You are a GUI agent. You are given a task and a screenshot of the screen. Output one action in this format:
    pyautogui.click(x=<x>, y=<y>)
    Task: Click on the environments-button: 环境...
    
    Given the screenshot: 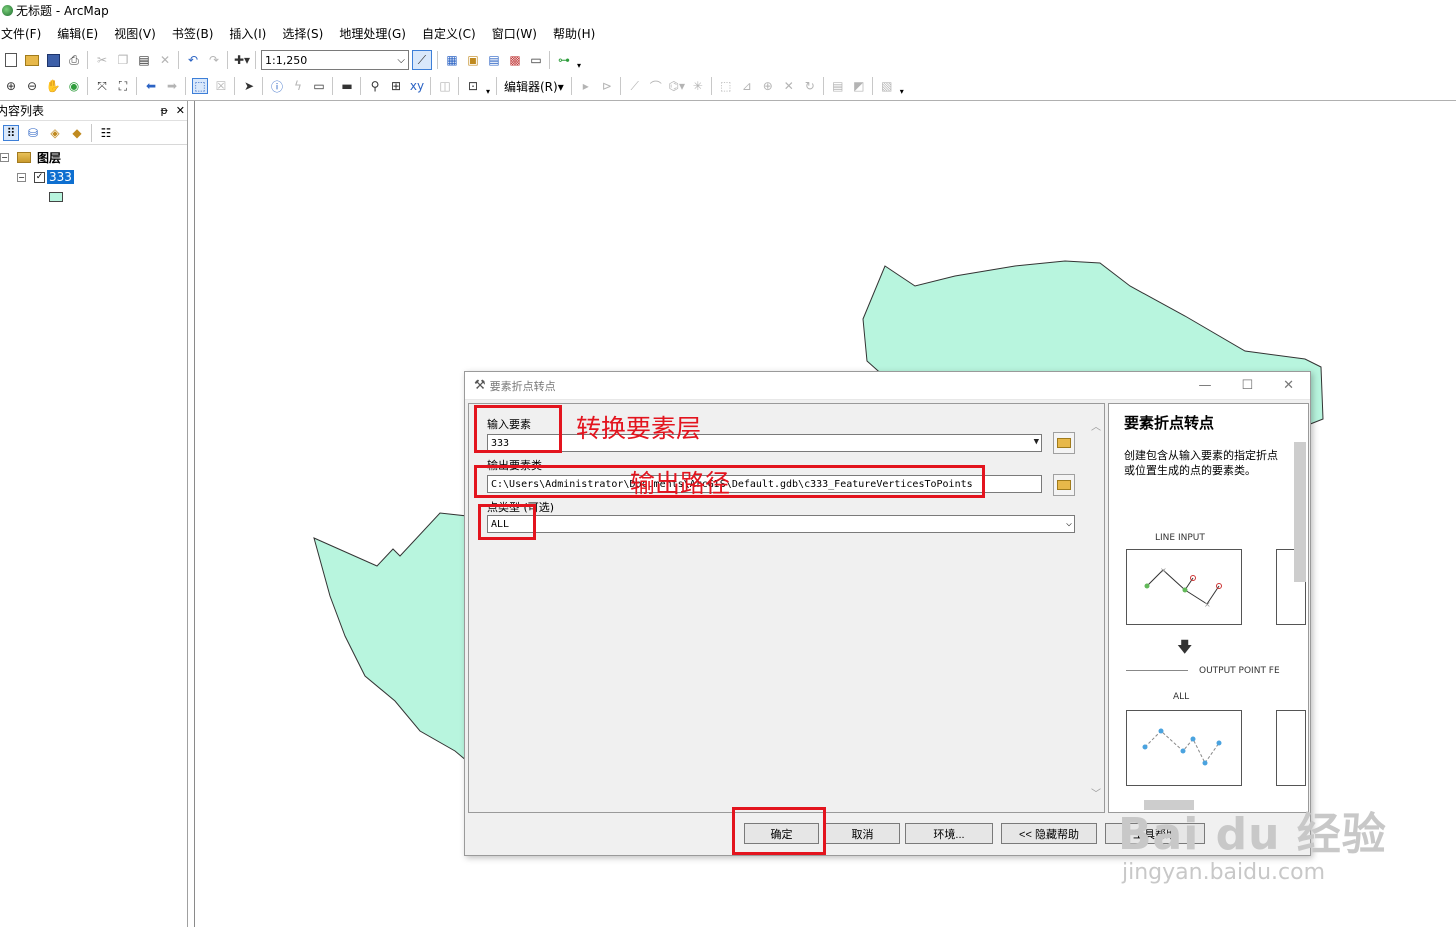 What is the action you would take?
    pyautogui.click(x=949, y=833)
    